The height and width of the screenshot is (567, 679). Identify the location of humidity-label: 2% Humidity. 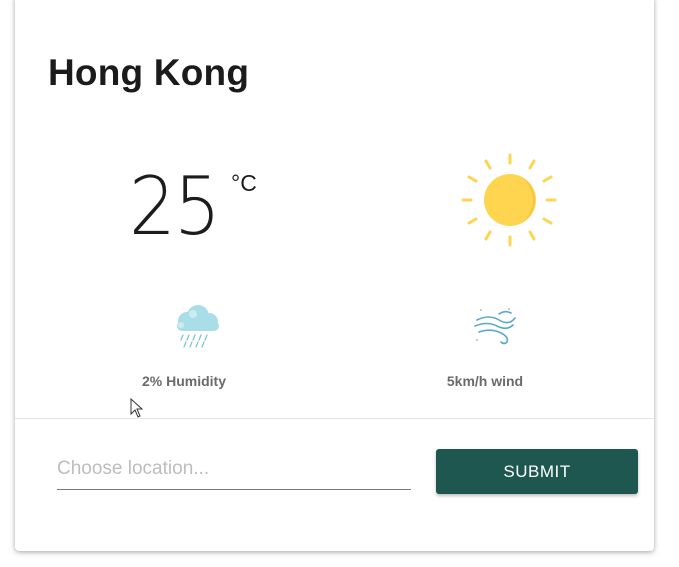
(183, 381).